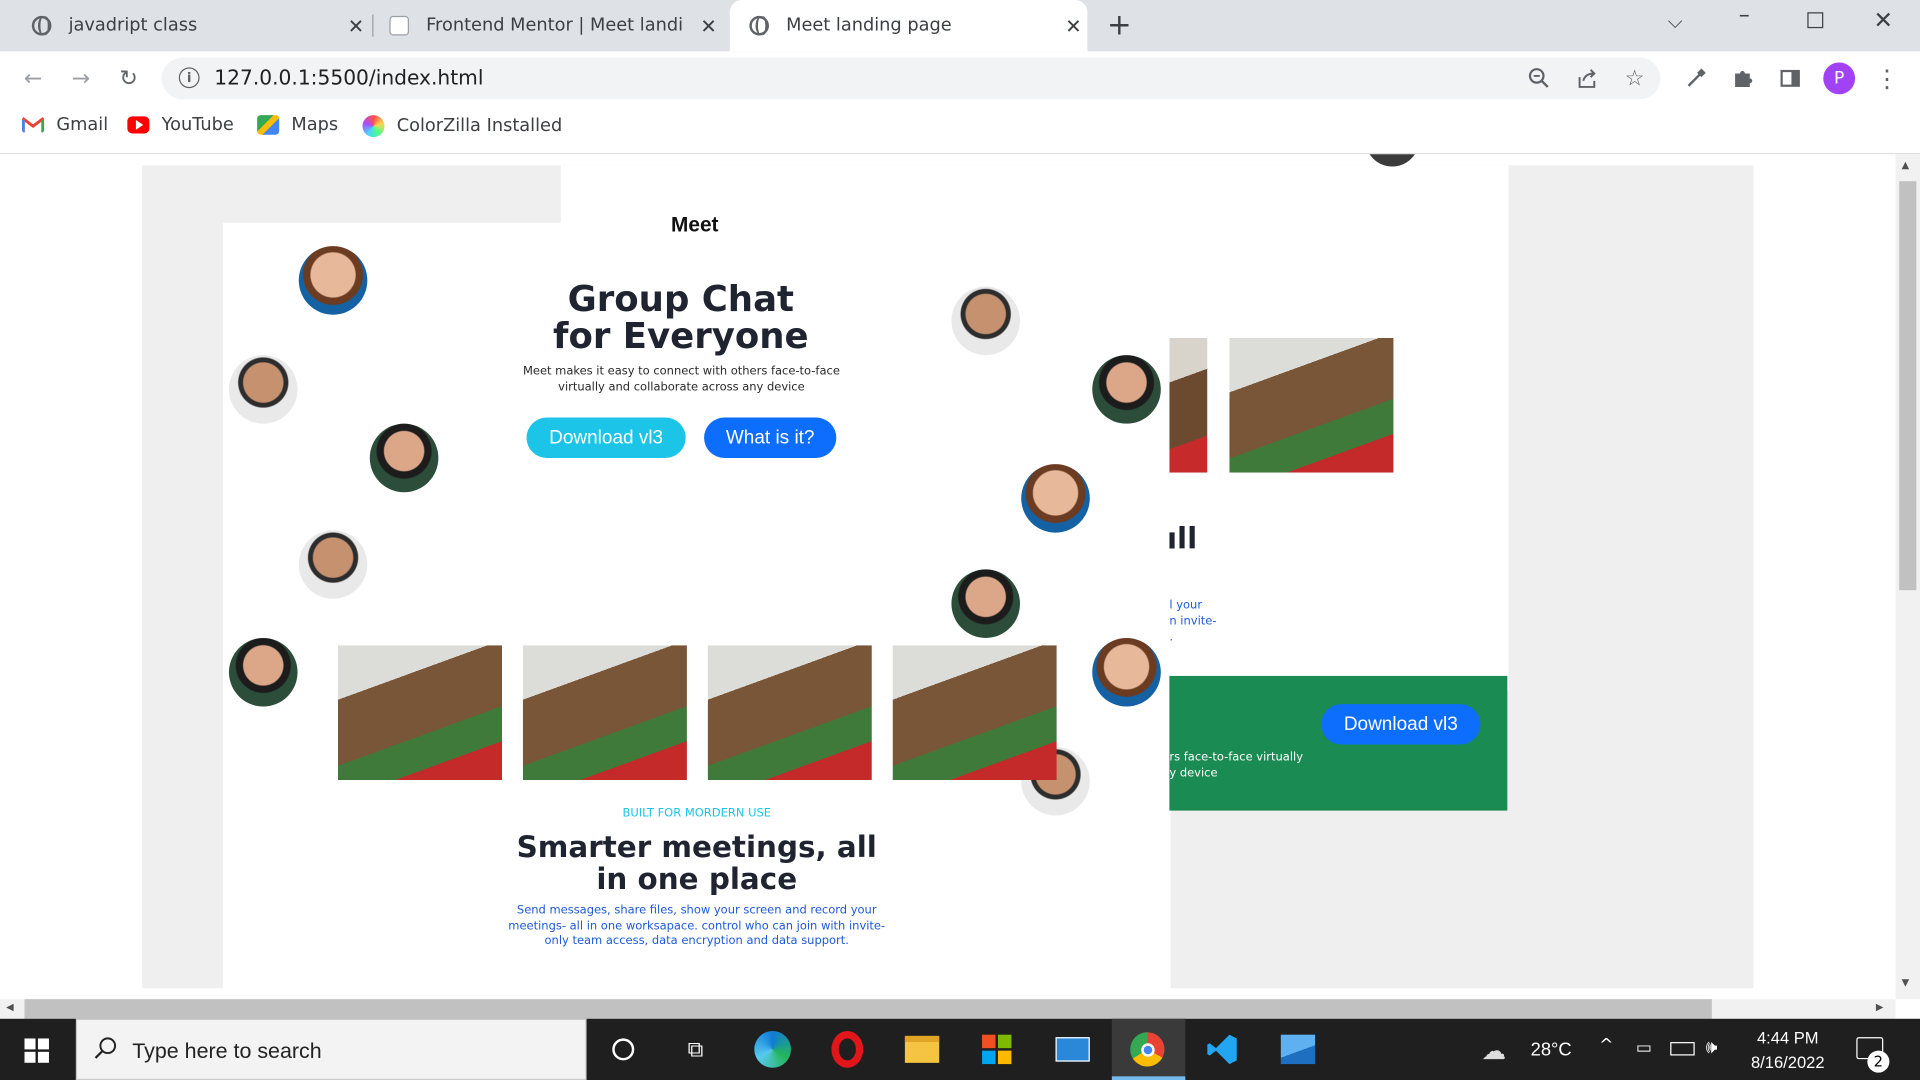 The image size is (1920, 1080). What do you see at coordinates (1839, 78) in the screenshot?
I see `profile-avatar: P` at bounding box center [1839, 78].